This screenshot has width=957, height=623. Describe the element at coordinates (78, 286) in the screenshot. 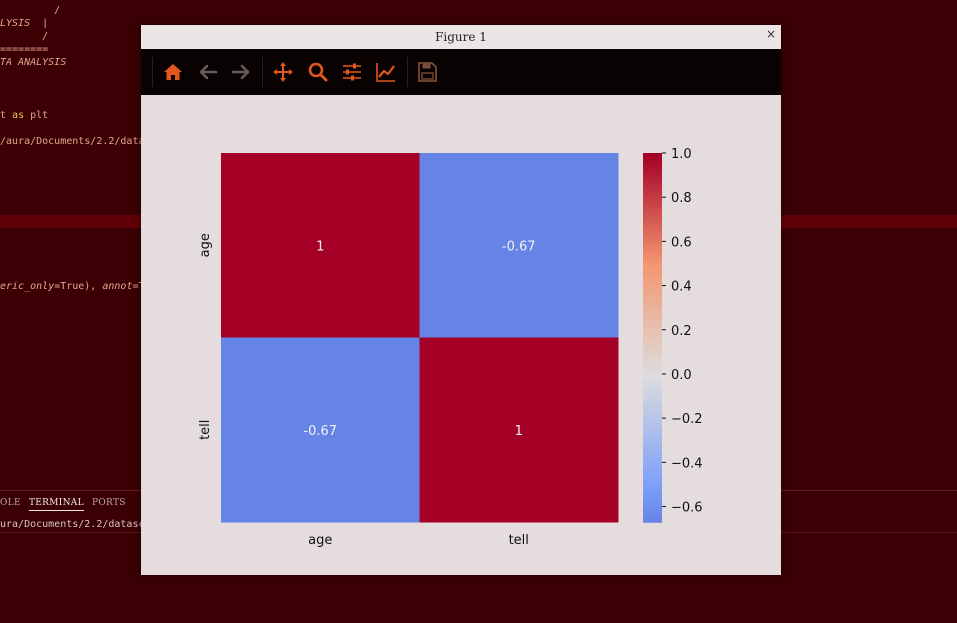

I see `code-token: =True),` at that location.